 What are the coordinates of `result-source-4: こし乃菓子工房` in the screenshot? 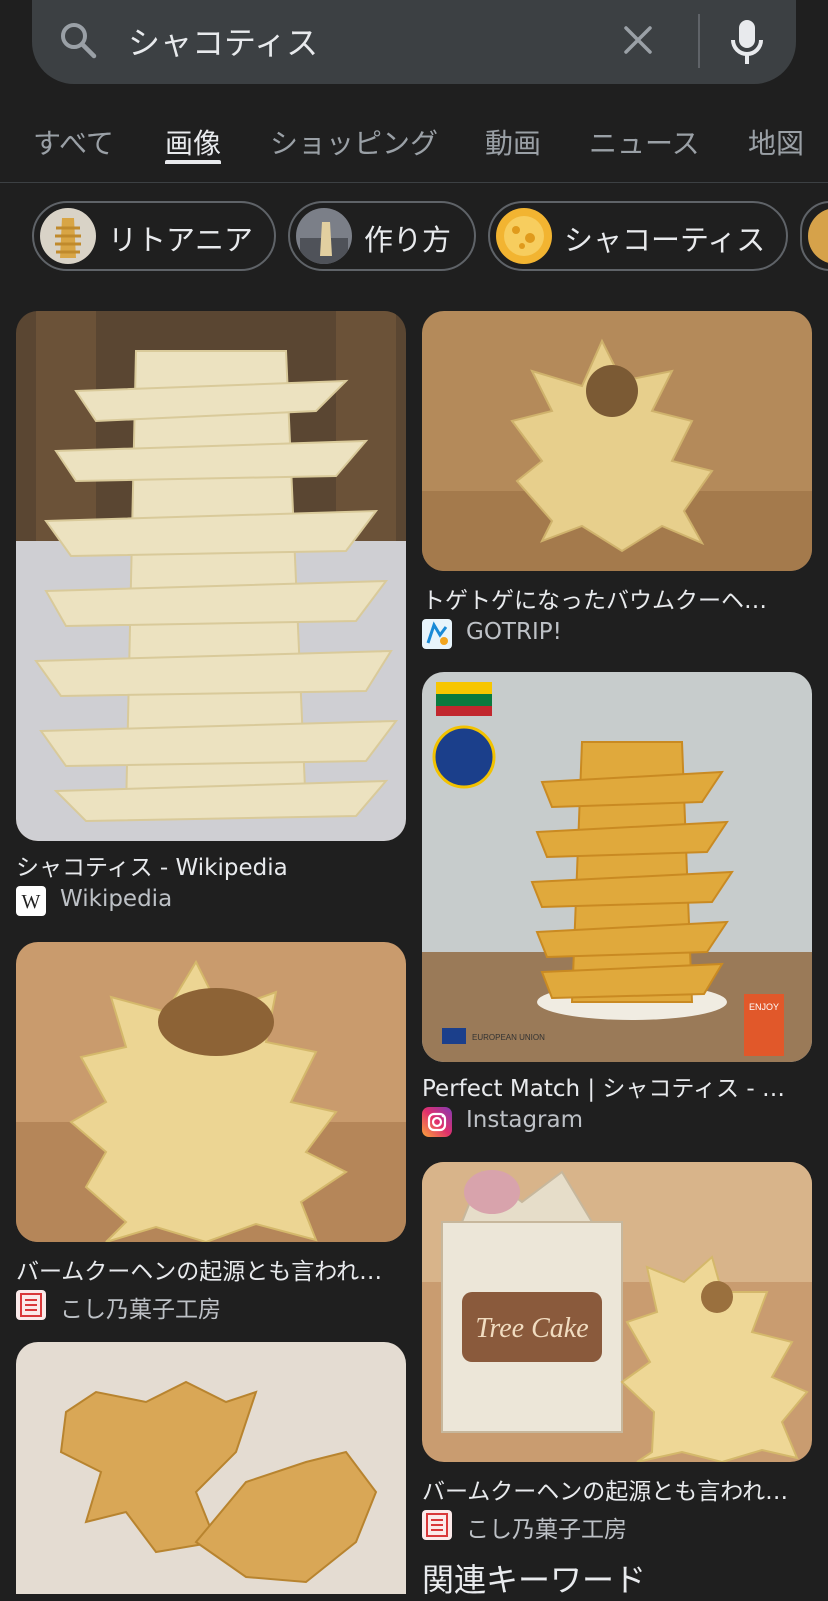 It's located at (211, 1306).